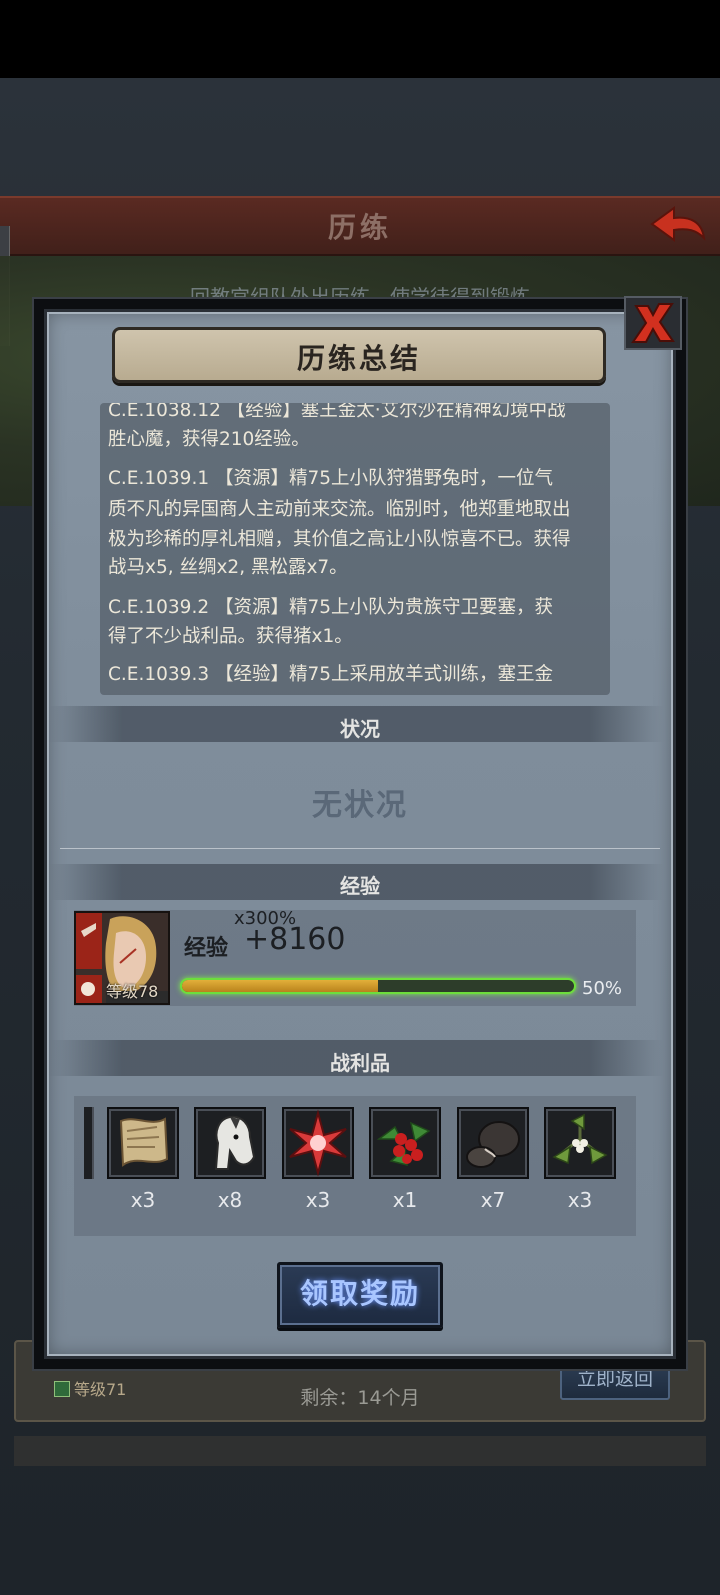 This screenshot has height=1595, width=720. What do you see at coordinates (360, 805) in the screenshot?
I see `status-value: 无状况` at bounding box center [360, 805].